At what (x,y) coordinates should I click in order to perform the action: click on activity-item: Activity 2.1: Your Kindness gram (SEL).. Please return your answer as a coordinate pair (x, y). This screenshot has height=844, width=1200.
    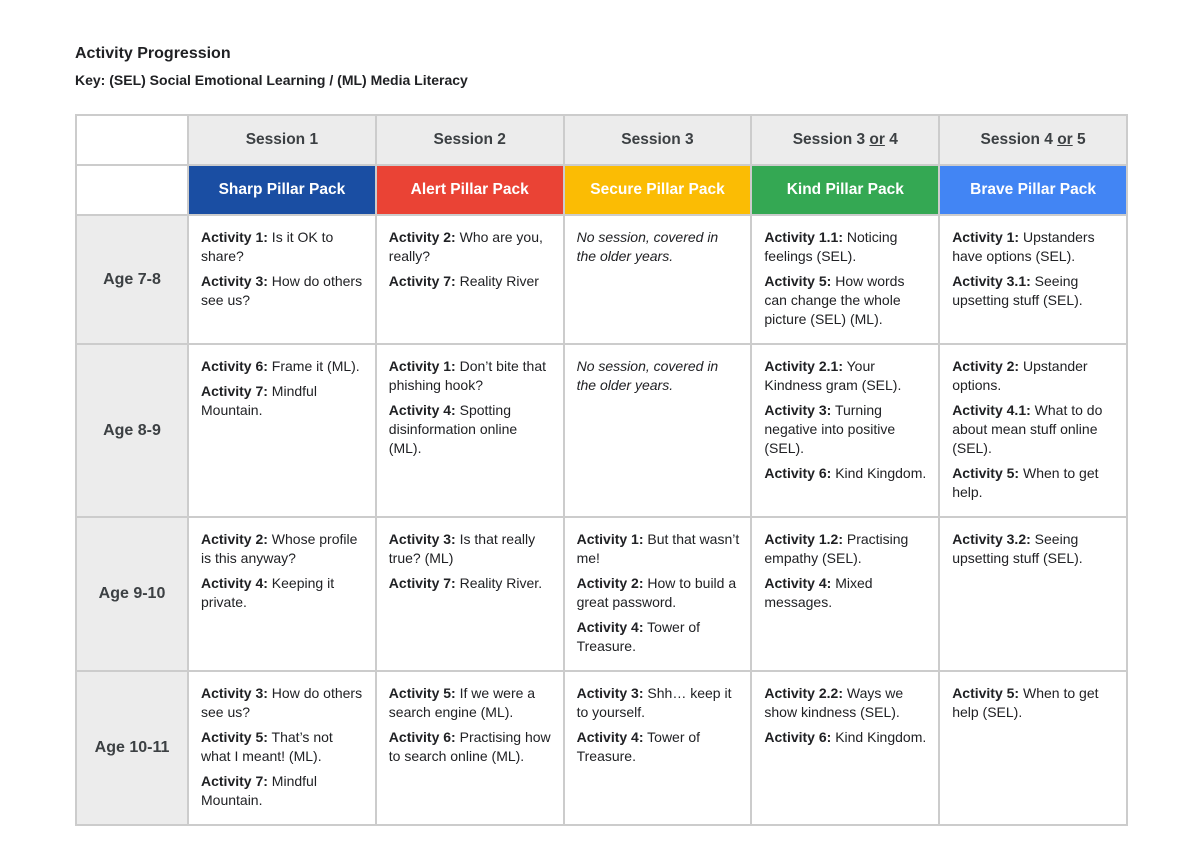
    Looking at the image, I should click on (846, 376).